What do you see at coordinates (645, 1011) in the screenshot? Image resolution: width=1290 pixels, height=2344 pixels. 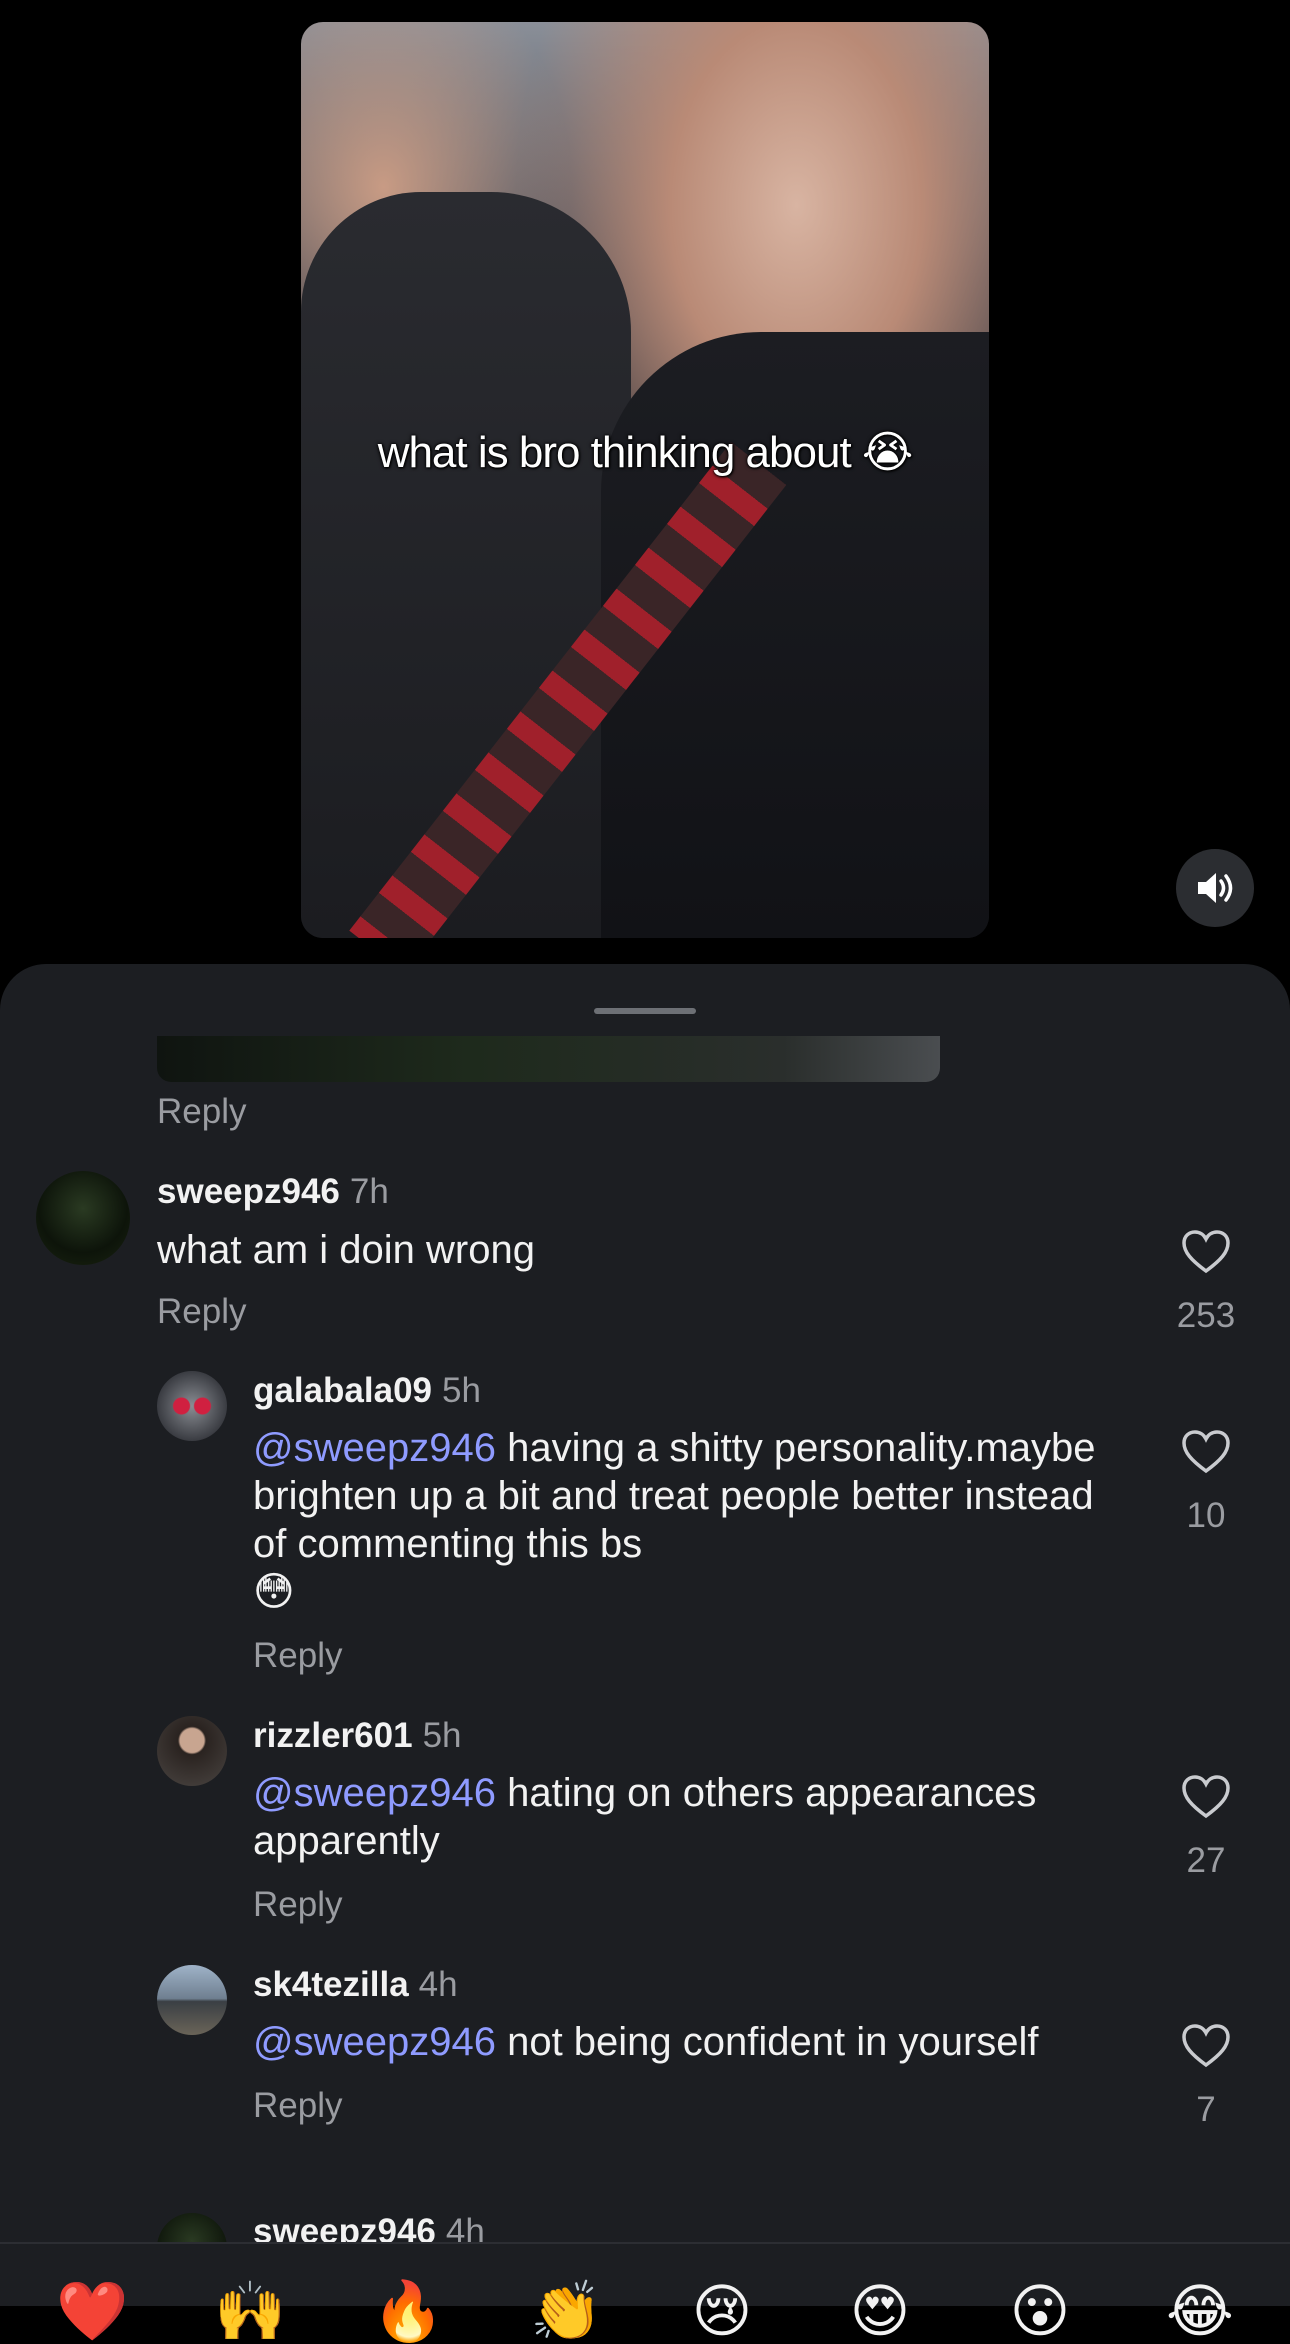 I see `sheet-grabber` at bounding box center [645, 1011].